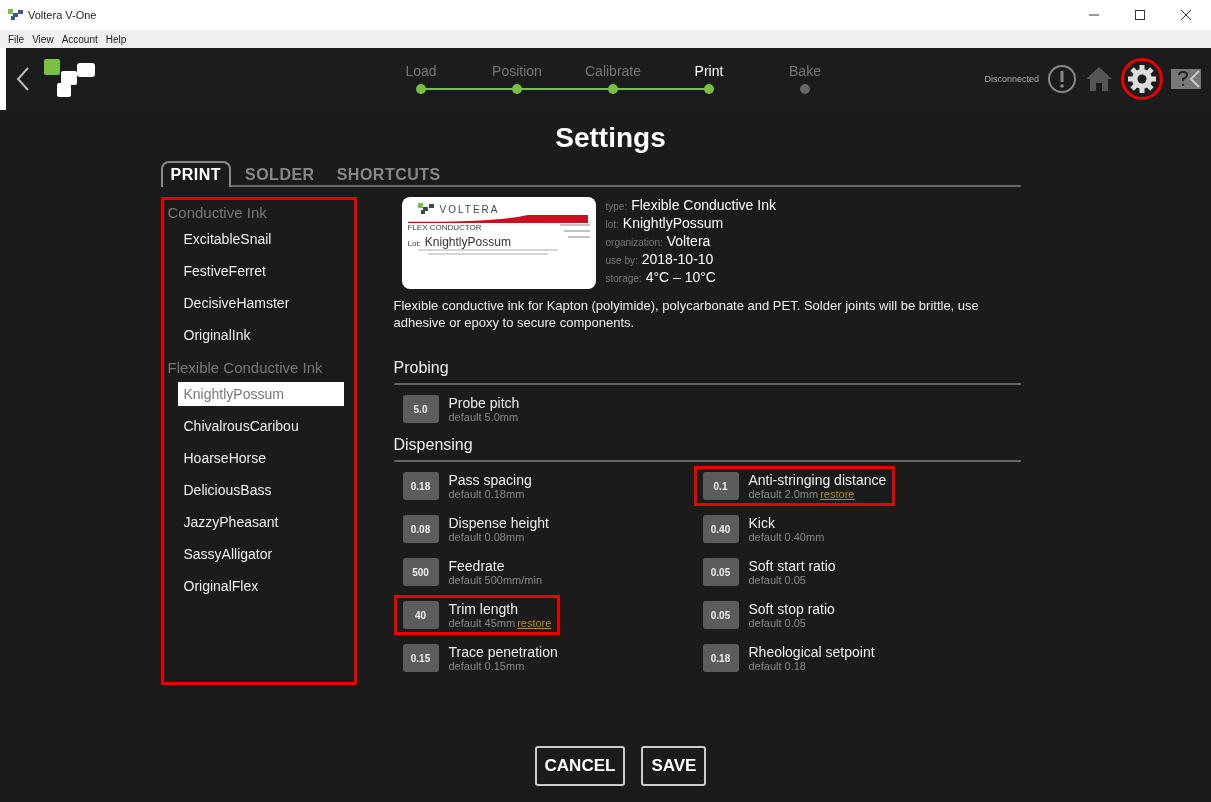  What do you see at coordinates (62, 15) in the screenshot?
I see `window-title: Voltera V-One` at bounding box center [62, 15].